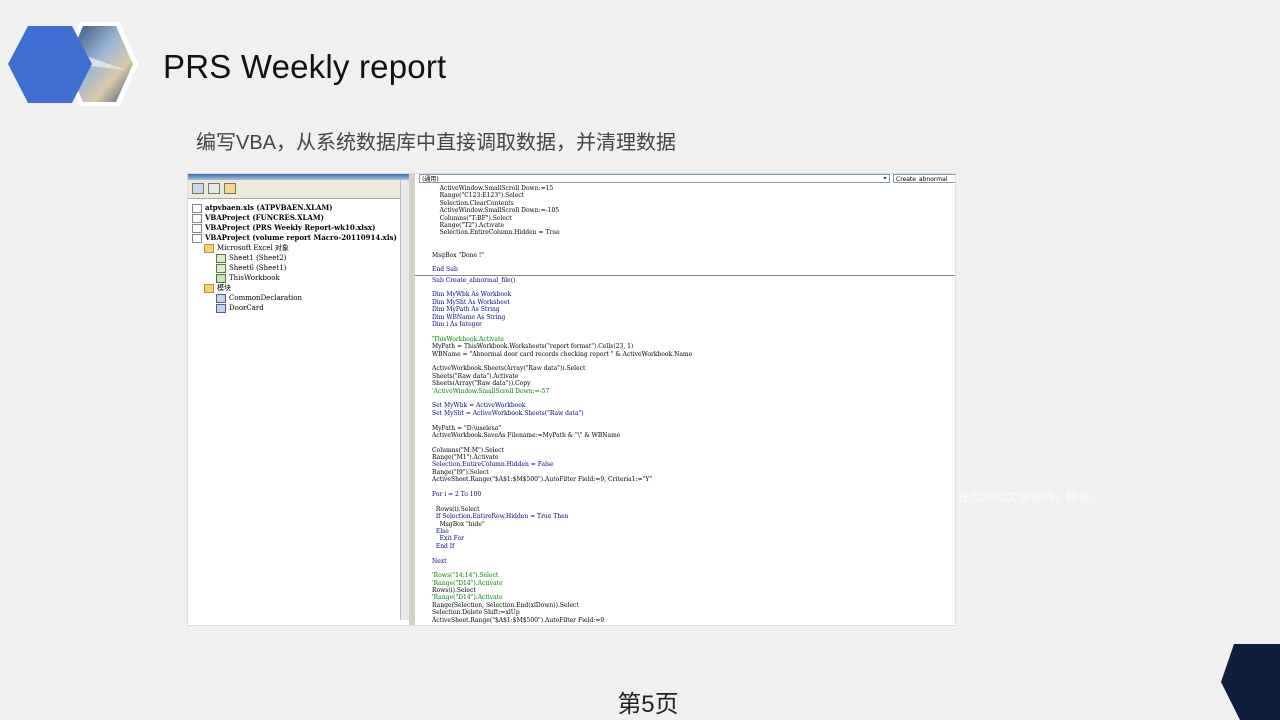 Image resolution: width=1280 pixels, height=720 pixels. I want to click on code-line: Rows(i).Select, so click(456, 509).